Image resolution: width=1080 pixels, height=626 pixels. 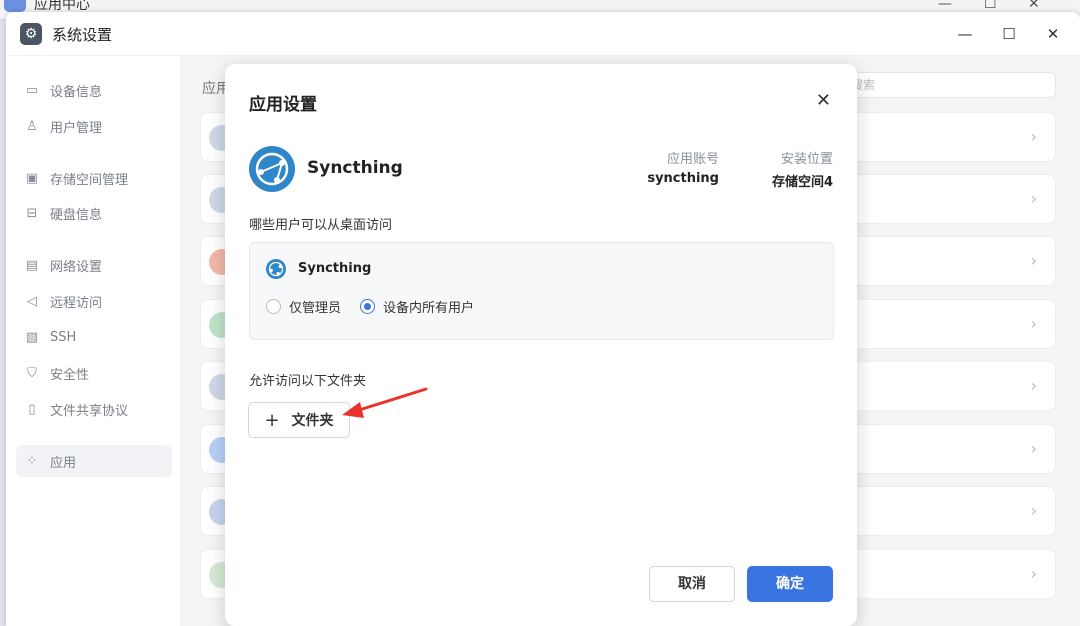 I want to click on sidebar-item-ssh: ▧ SSH, so click(x=94, y=337).